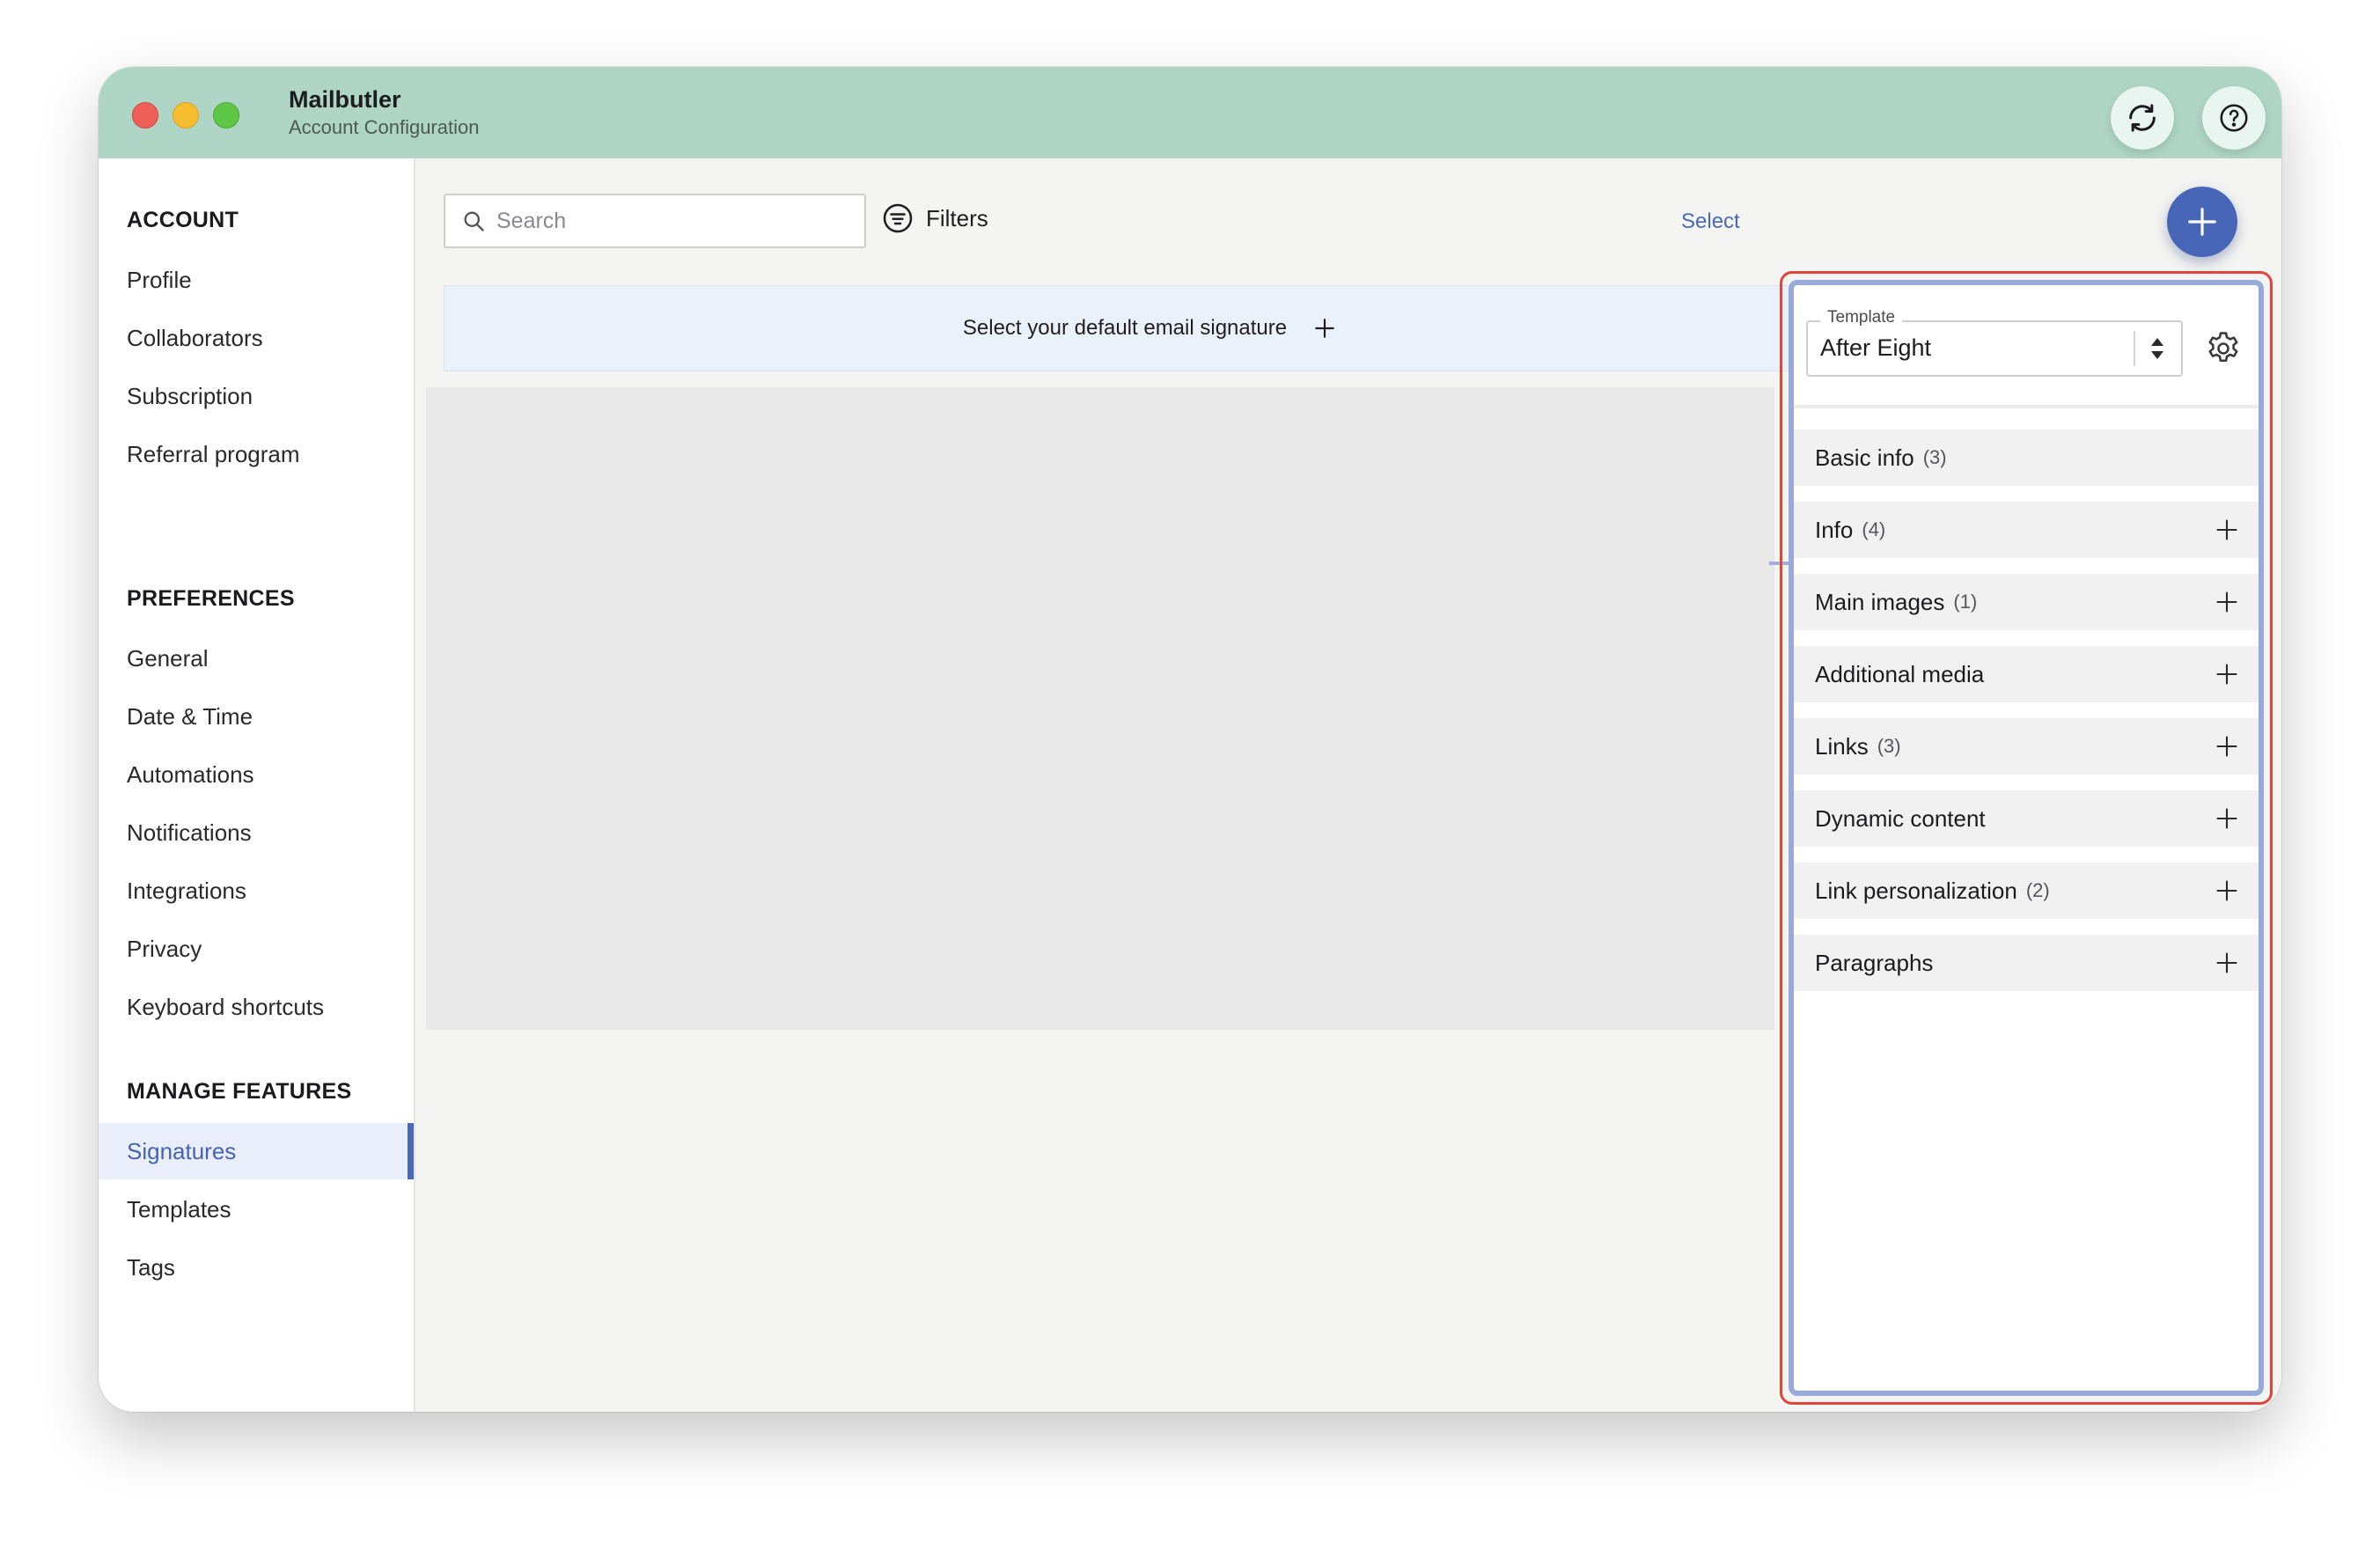 The image size is (2380, 1542). Describe the element at coordinates (2026, 458) in the screenshot. I see `category-basic-info: Basic info (3)` at that location.